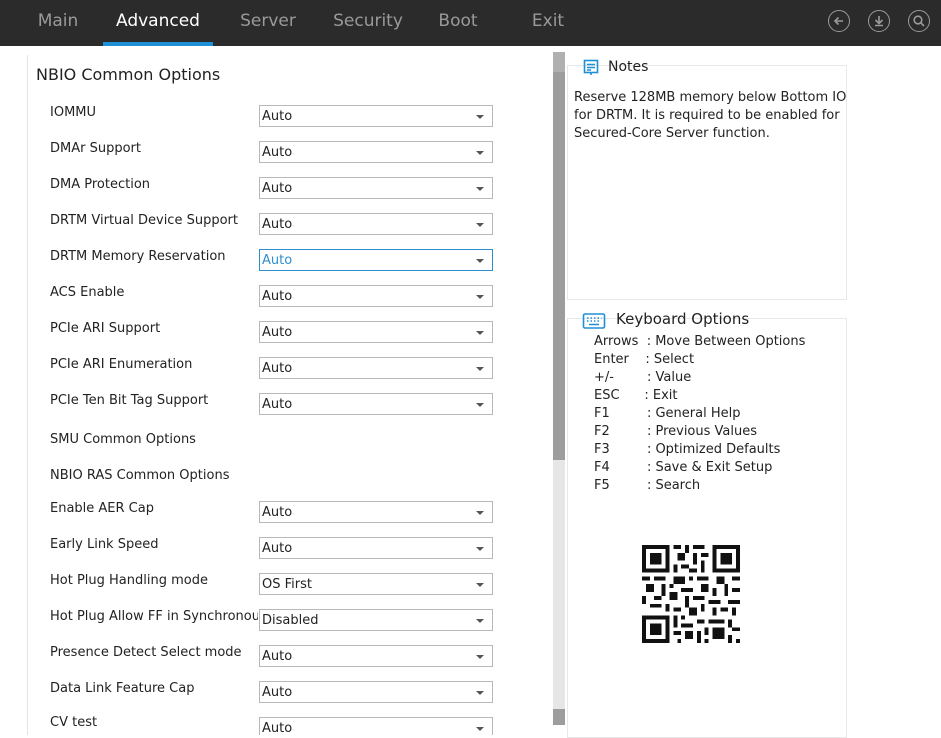 This screenshot has width=941, height=738. I want to click on cv-test-dropdown: Auto, so click(376, 726).